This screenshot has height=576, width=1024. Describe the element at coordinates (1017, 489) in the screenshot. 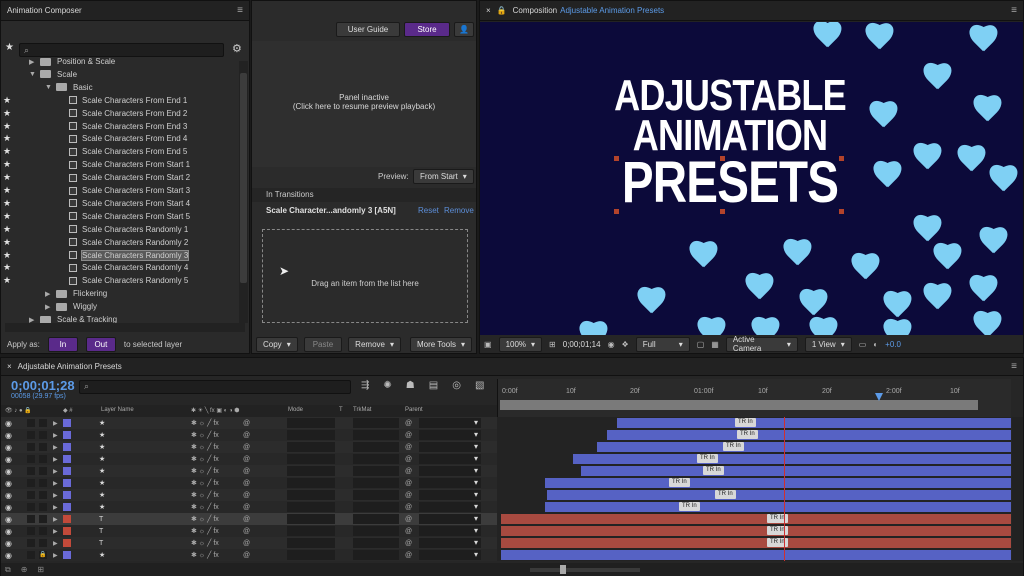

I see `timeline-vscroll` at that location.